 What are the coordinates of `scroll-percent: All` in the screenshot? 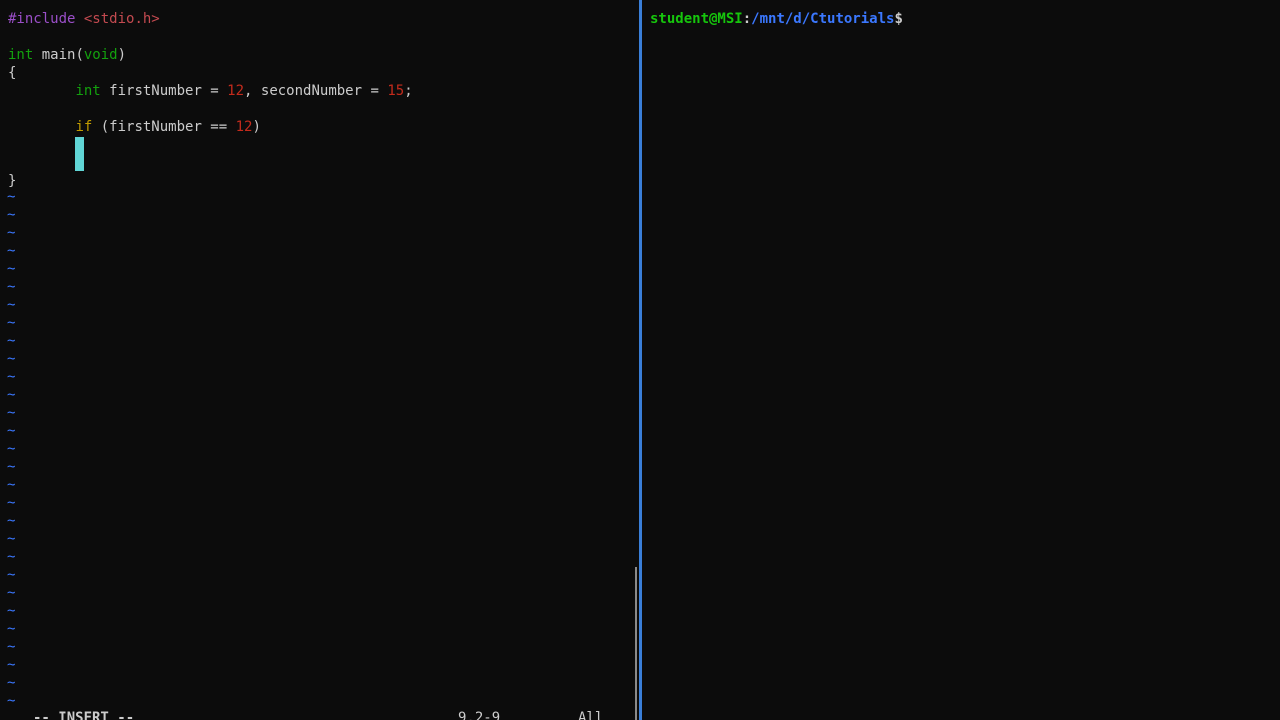 It's located at (591, 715).